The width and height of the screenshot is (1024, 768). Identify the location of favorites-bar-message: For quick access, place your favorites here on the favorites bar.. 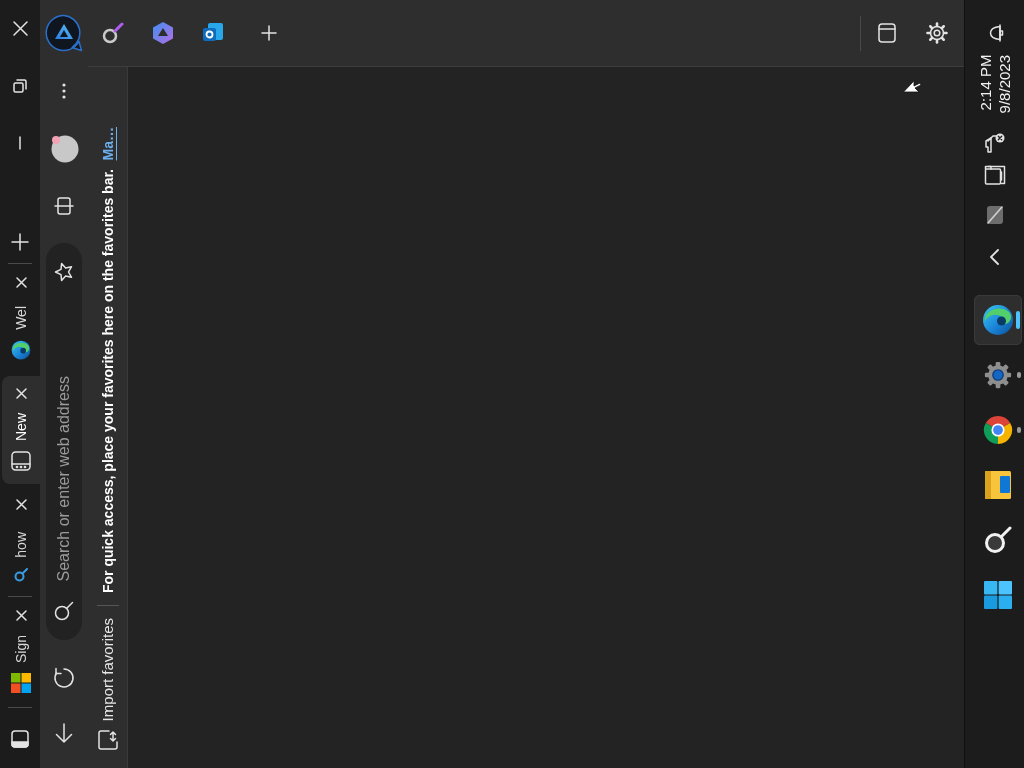
(107, 380).